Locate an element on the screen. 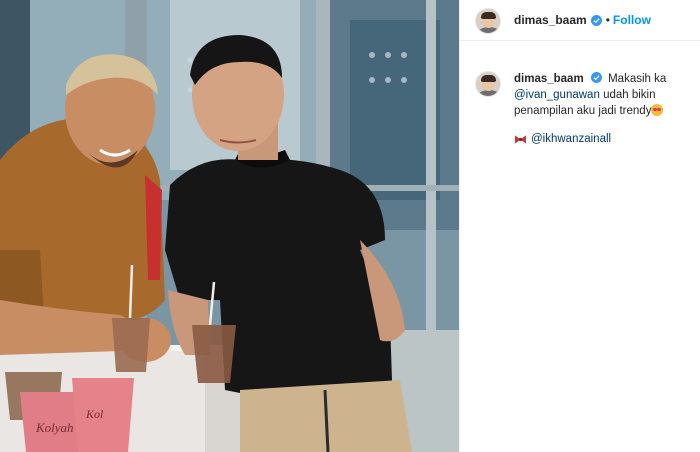 The height and width of the screenshot is (452, 700). header-user-row: dimas_baam • Follow is located at coordinates (582, 20).